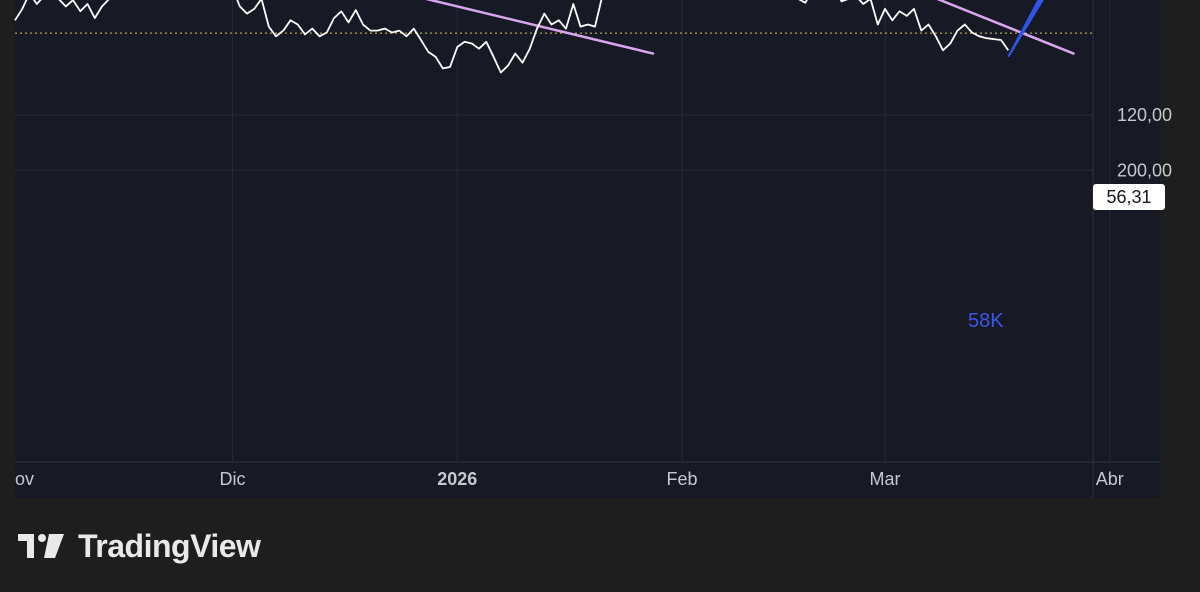 The image size is (1200, 592). What do you see at coordinates (885, 479) in the screenshot?
I see `x-tick-label: Mar` at bounding box center [885, 479].